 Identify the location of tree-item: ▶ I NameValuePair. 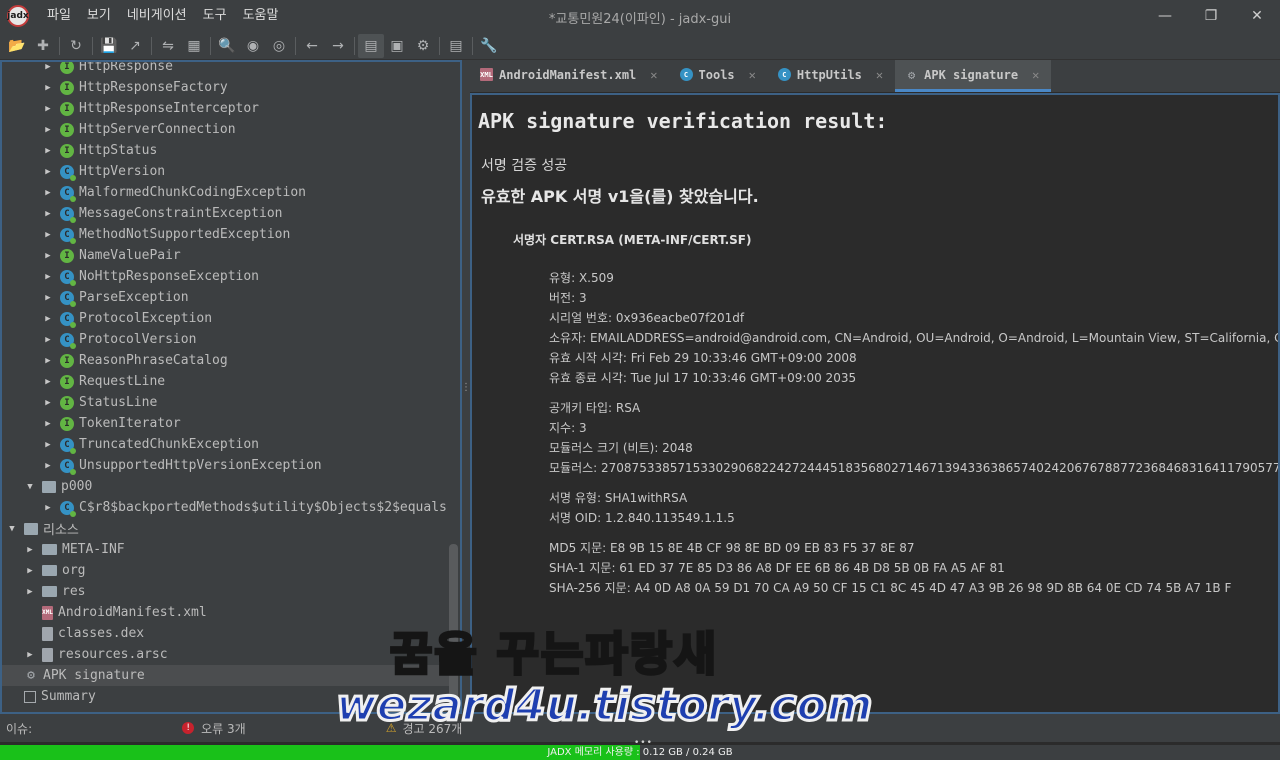
(227, 255).